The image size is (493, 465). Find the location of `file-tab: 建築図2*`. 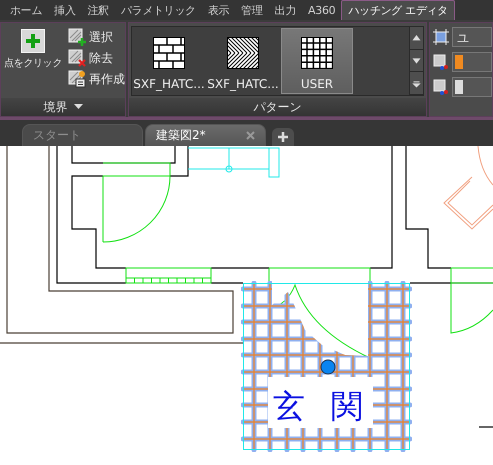

file-tab: 建築図2* is located at coordinates (205, 135).